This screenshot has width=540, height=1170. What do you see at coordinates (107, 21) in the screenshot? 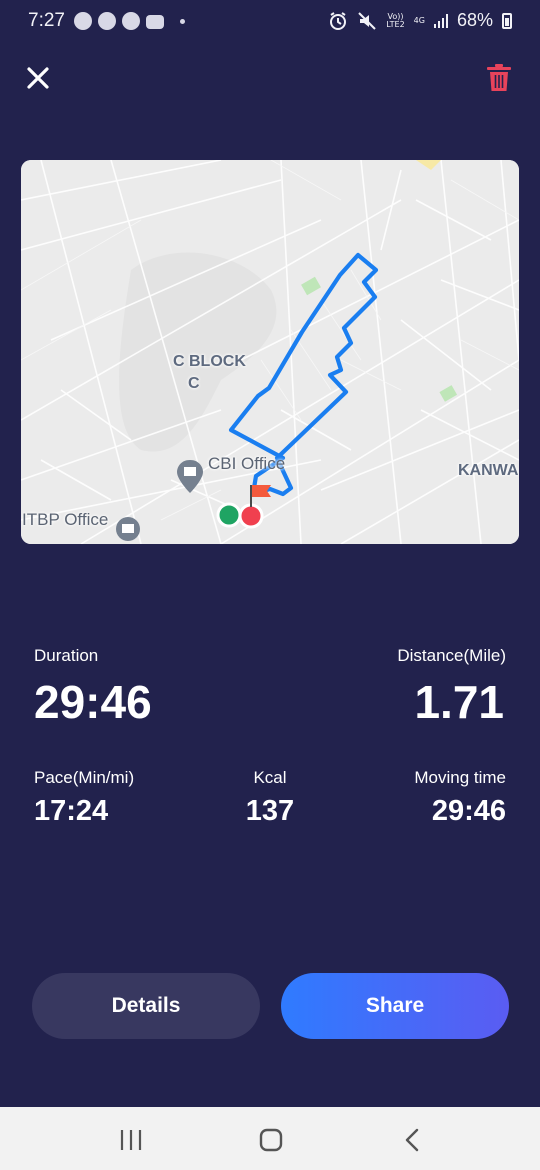
I see `whatsapp-icon` at bounding box center [107, 21].